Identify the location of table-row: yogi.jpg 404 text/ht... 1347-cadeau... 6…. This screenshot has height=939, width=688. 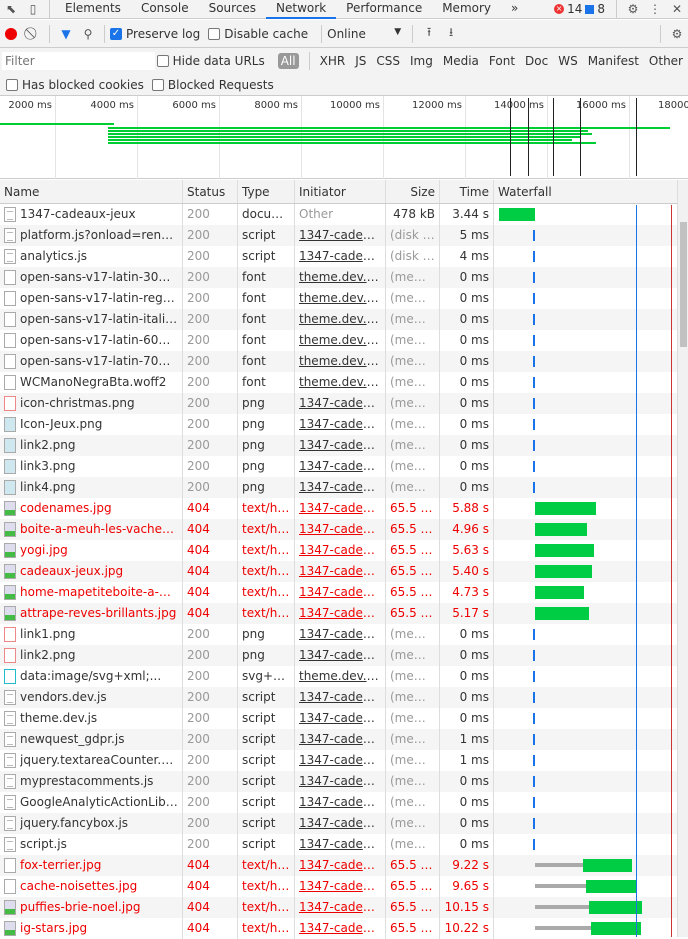
(338, 550).